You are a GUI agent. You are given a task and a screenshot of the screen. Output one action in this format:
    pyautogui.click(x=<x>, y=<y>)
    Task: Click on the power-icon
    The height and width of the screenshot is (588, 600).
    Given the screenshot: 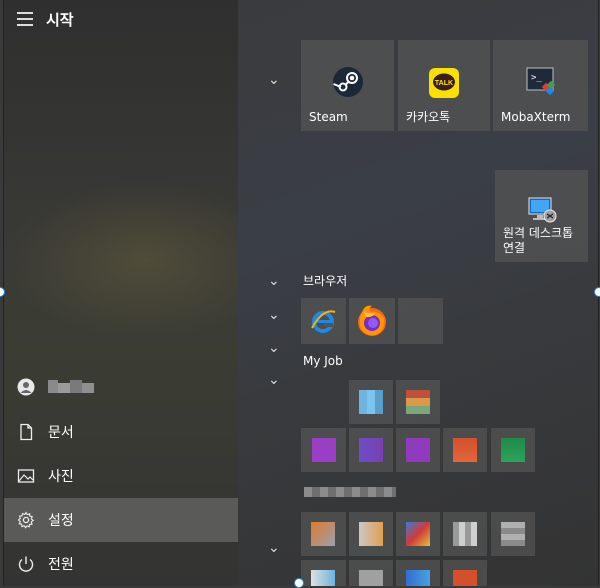 What is the action you would take?
    pyautogui.click(x=26, y=564)
    